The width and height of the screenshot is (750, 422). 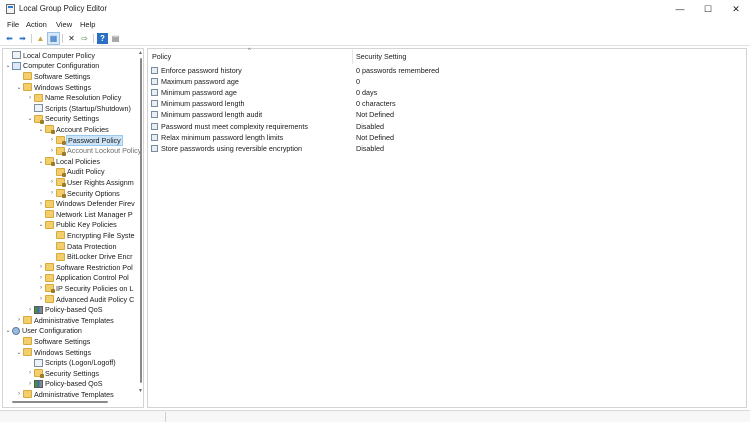 I want to click on delete-icon: ✕, so click(x=71, y=38).